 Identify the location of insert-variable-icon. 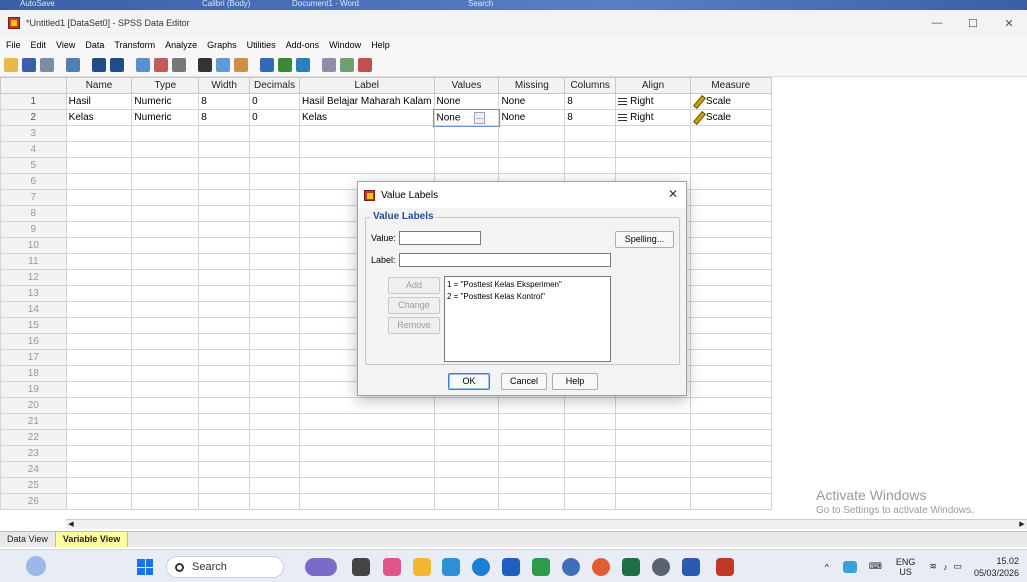
(241, 64).